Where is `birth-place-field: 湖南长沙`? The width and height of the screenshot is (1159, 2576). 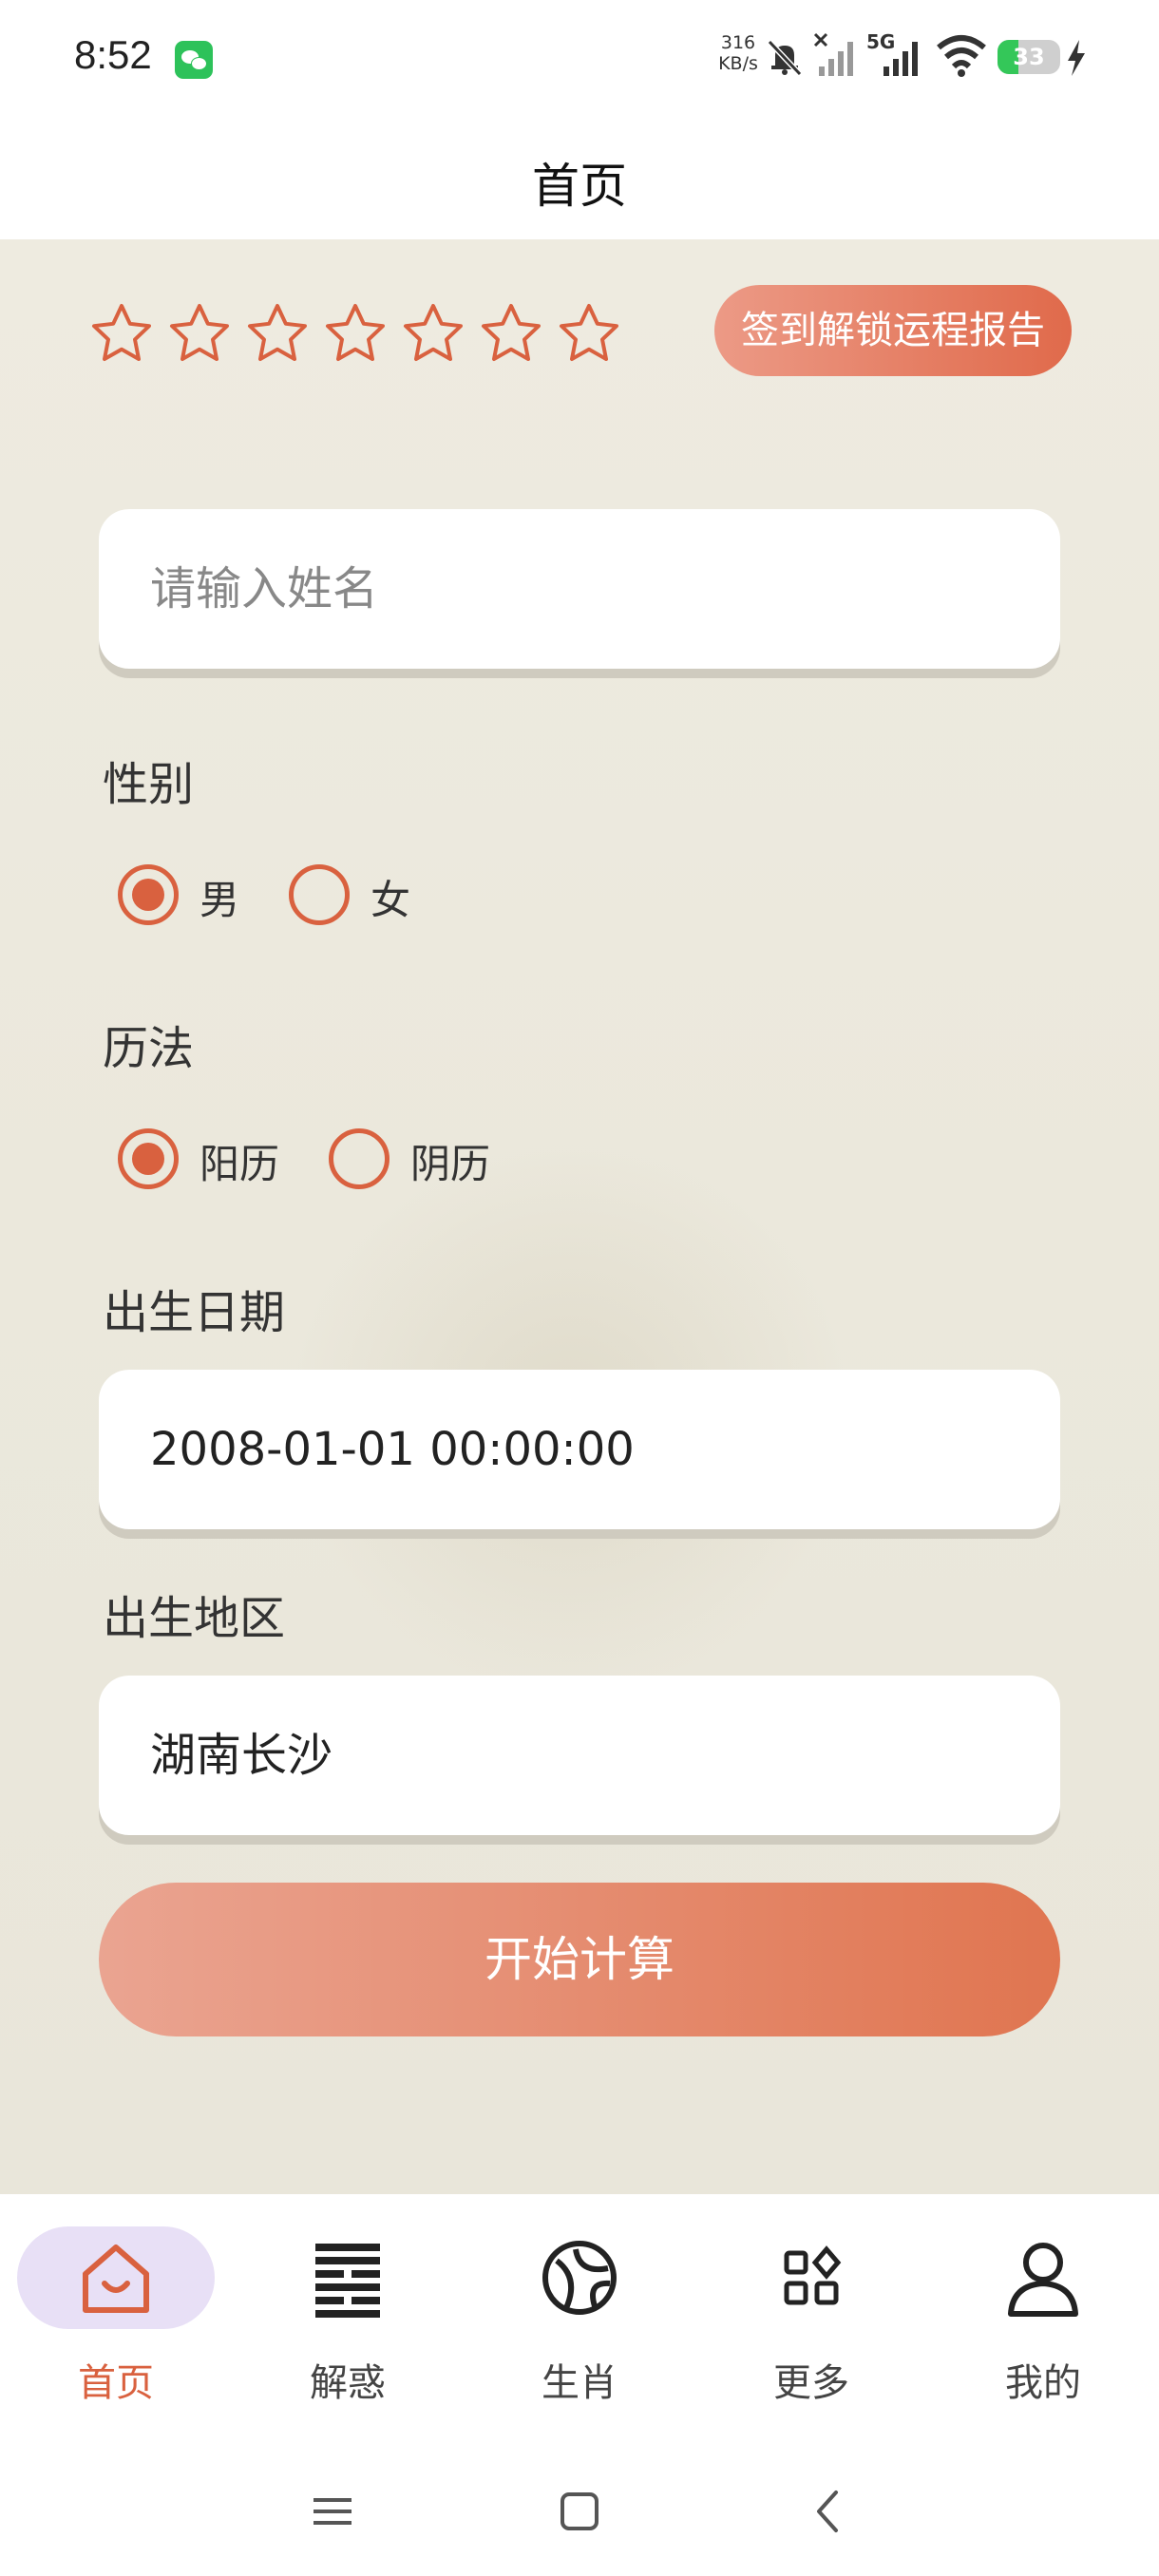
birth-place-field: 湖南长沙 is located at coordinates (579, 1755).